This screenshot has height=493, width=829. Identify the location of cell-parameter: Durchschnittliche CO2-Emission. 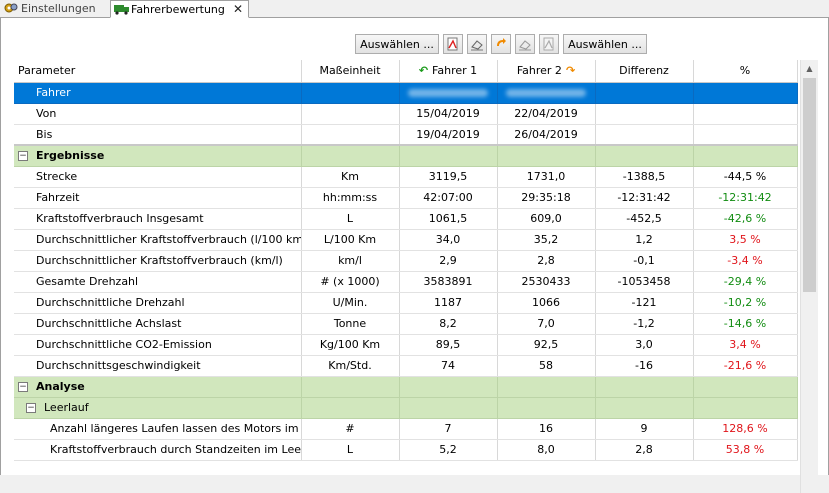
(158, 345).